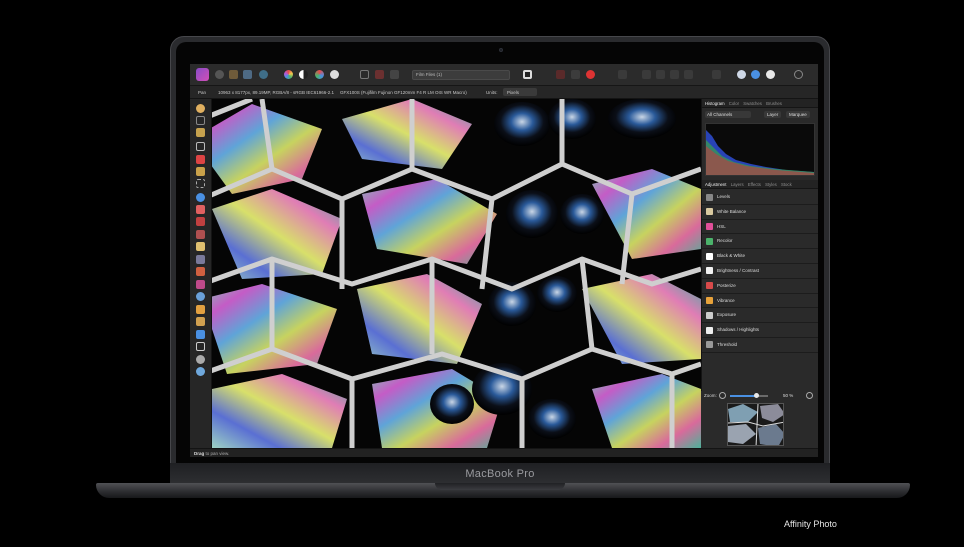 Image resolution: width=964 pixels, height=547 pixels. I want to click on thumbnail-image, so click(755, 424).